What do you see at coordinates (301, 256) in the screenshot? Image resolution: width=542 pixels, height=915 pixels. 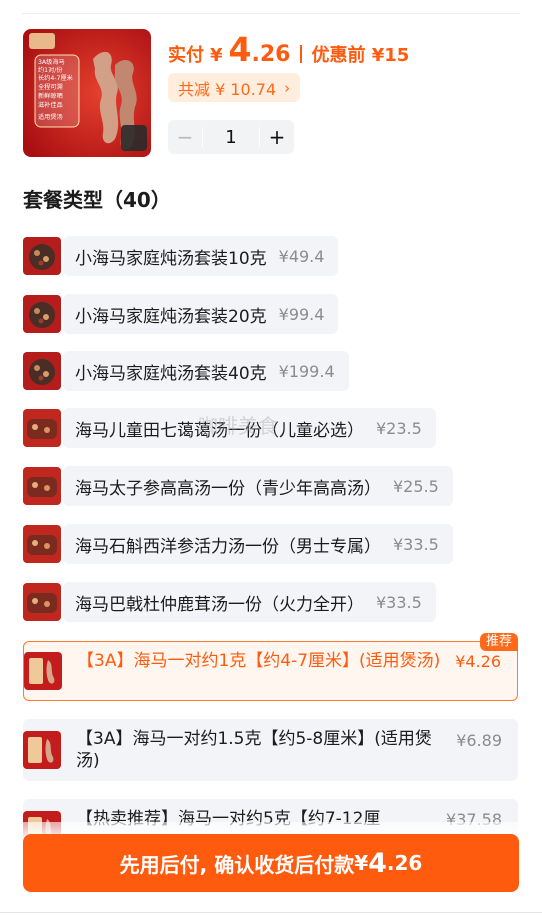 I see `variant-price: ¥49.4` at bounding box center [301, 256].